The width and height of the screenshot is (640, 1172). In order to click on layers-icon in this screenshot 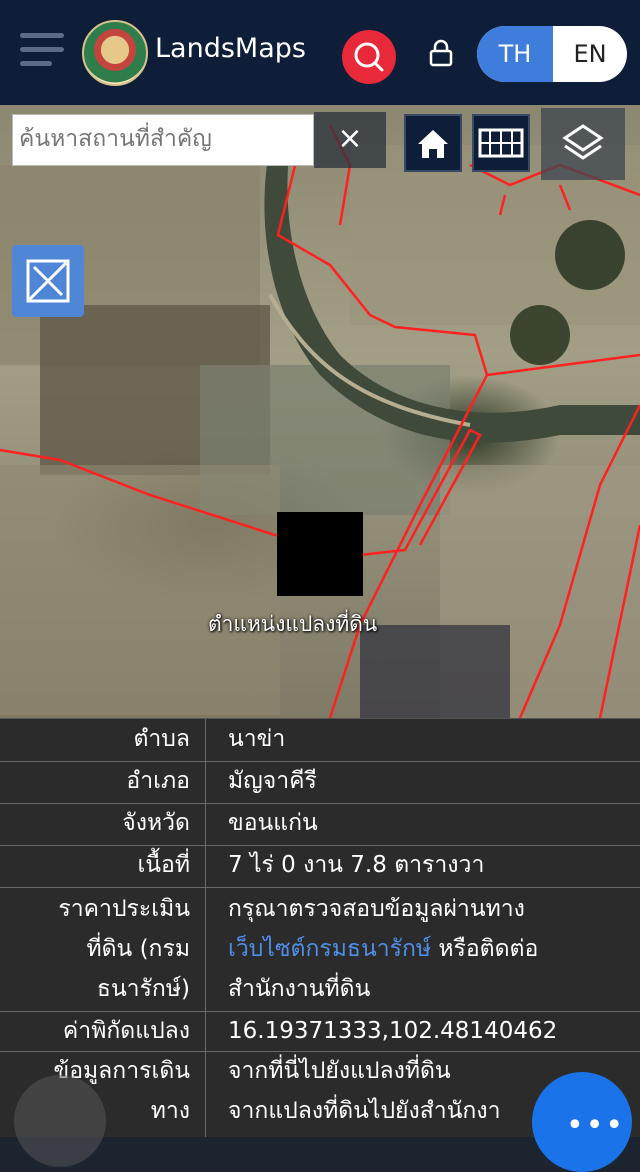, I will do `click(583, 142)`.